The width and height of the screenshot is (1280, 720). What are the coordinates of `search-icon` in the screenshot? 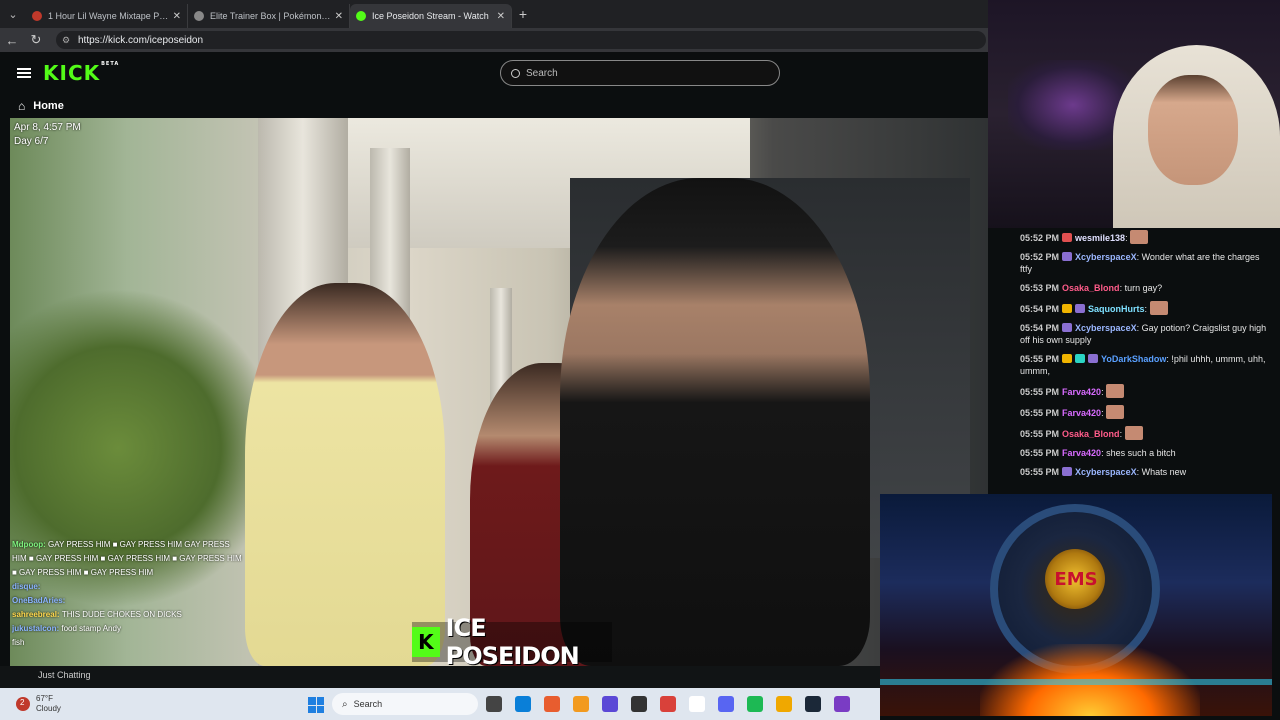 It's located at (515, 73).